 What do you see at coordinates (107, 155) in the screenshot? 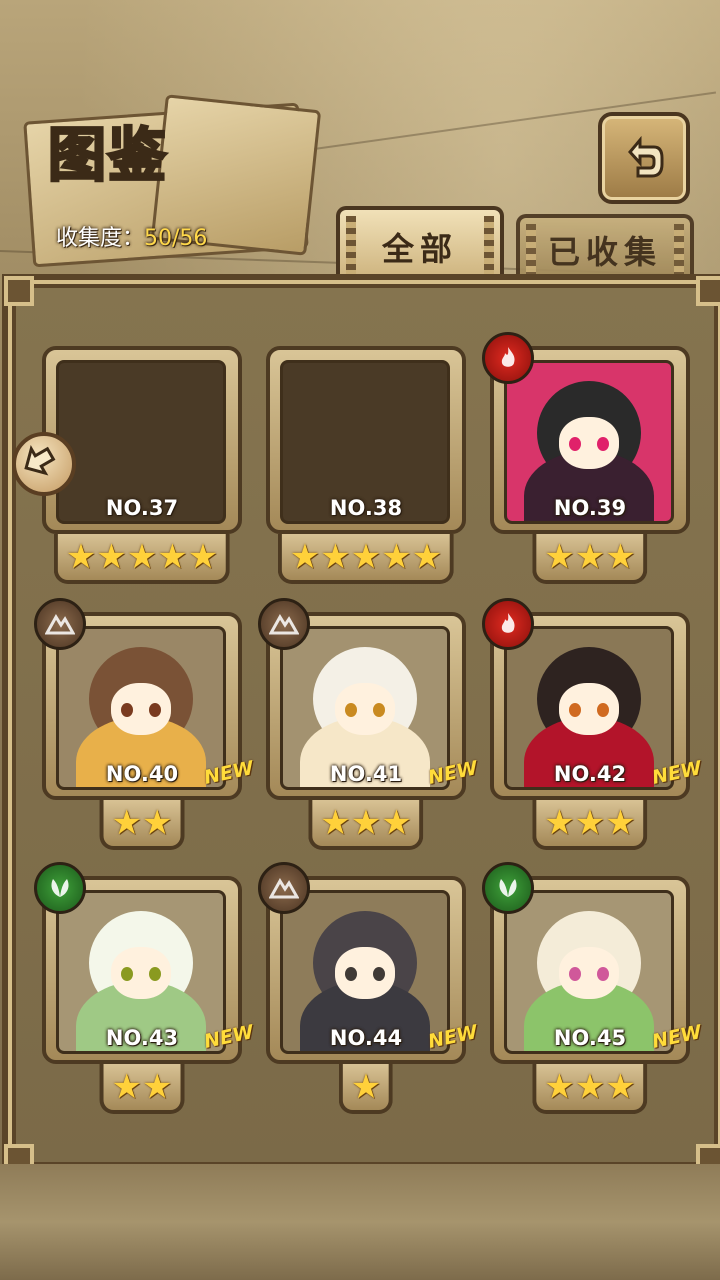
I see `page-title: 图鉴` at bounding box center [107, 155].